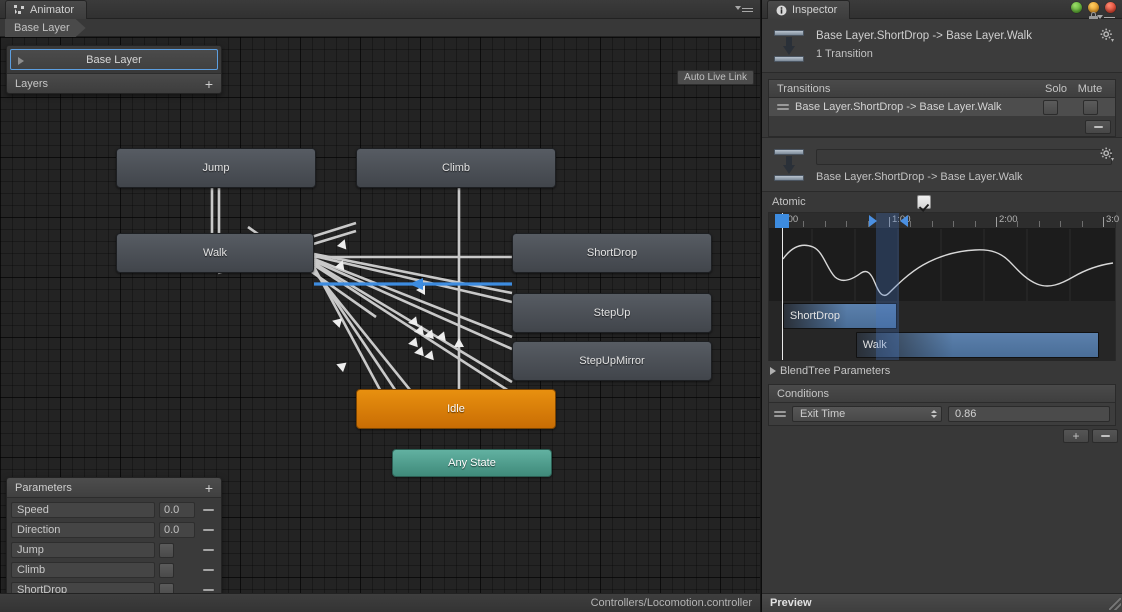 The height and width of the screenshot is (612, 1122). Describe the element at coordinates (804, 88) in the screenshot. I see `transitions-col-name: Transitions` at that location.